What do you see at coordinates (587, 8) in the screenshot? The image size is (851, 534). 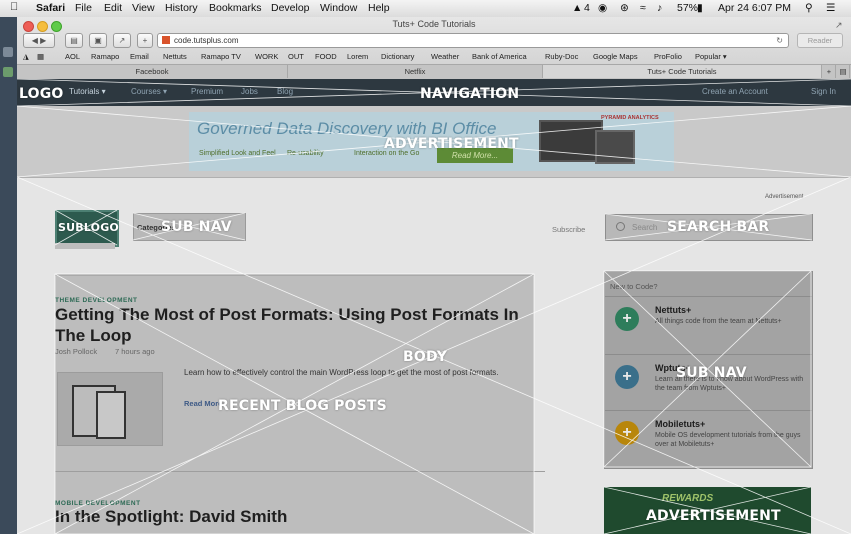 I see `notification-count: 4` at bounding box center [587, 8].